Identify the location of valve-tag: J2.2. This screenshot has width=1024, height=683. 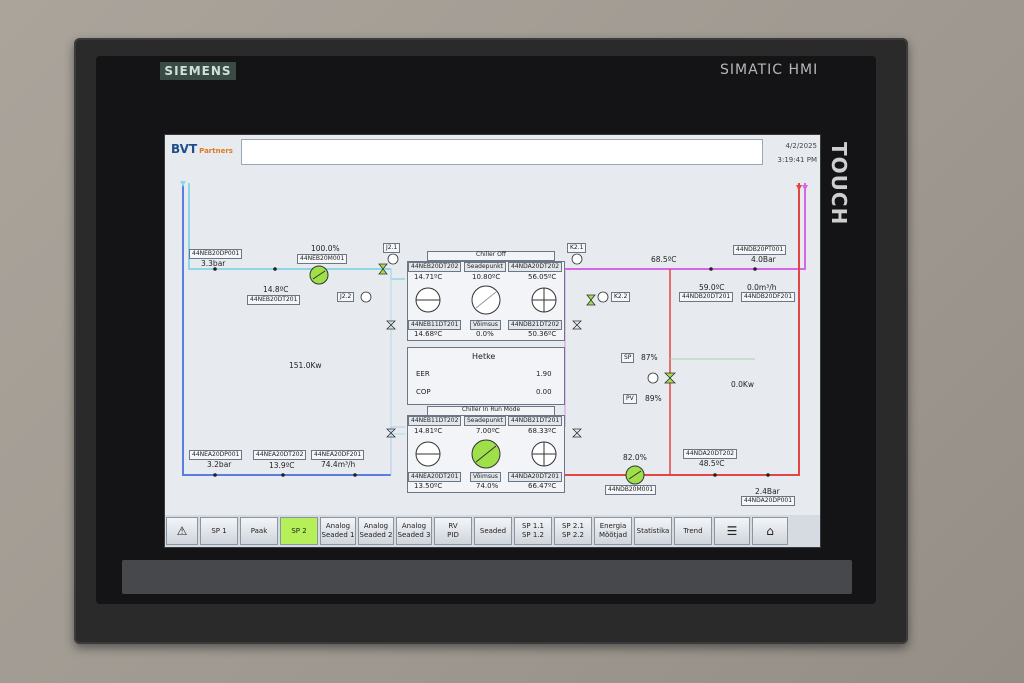
(346, 297).